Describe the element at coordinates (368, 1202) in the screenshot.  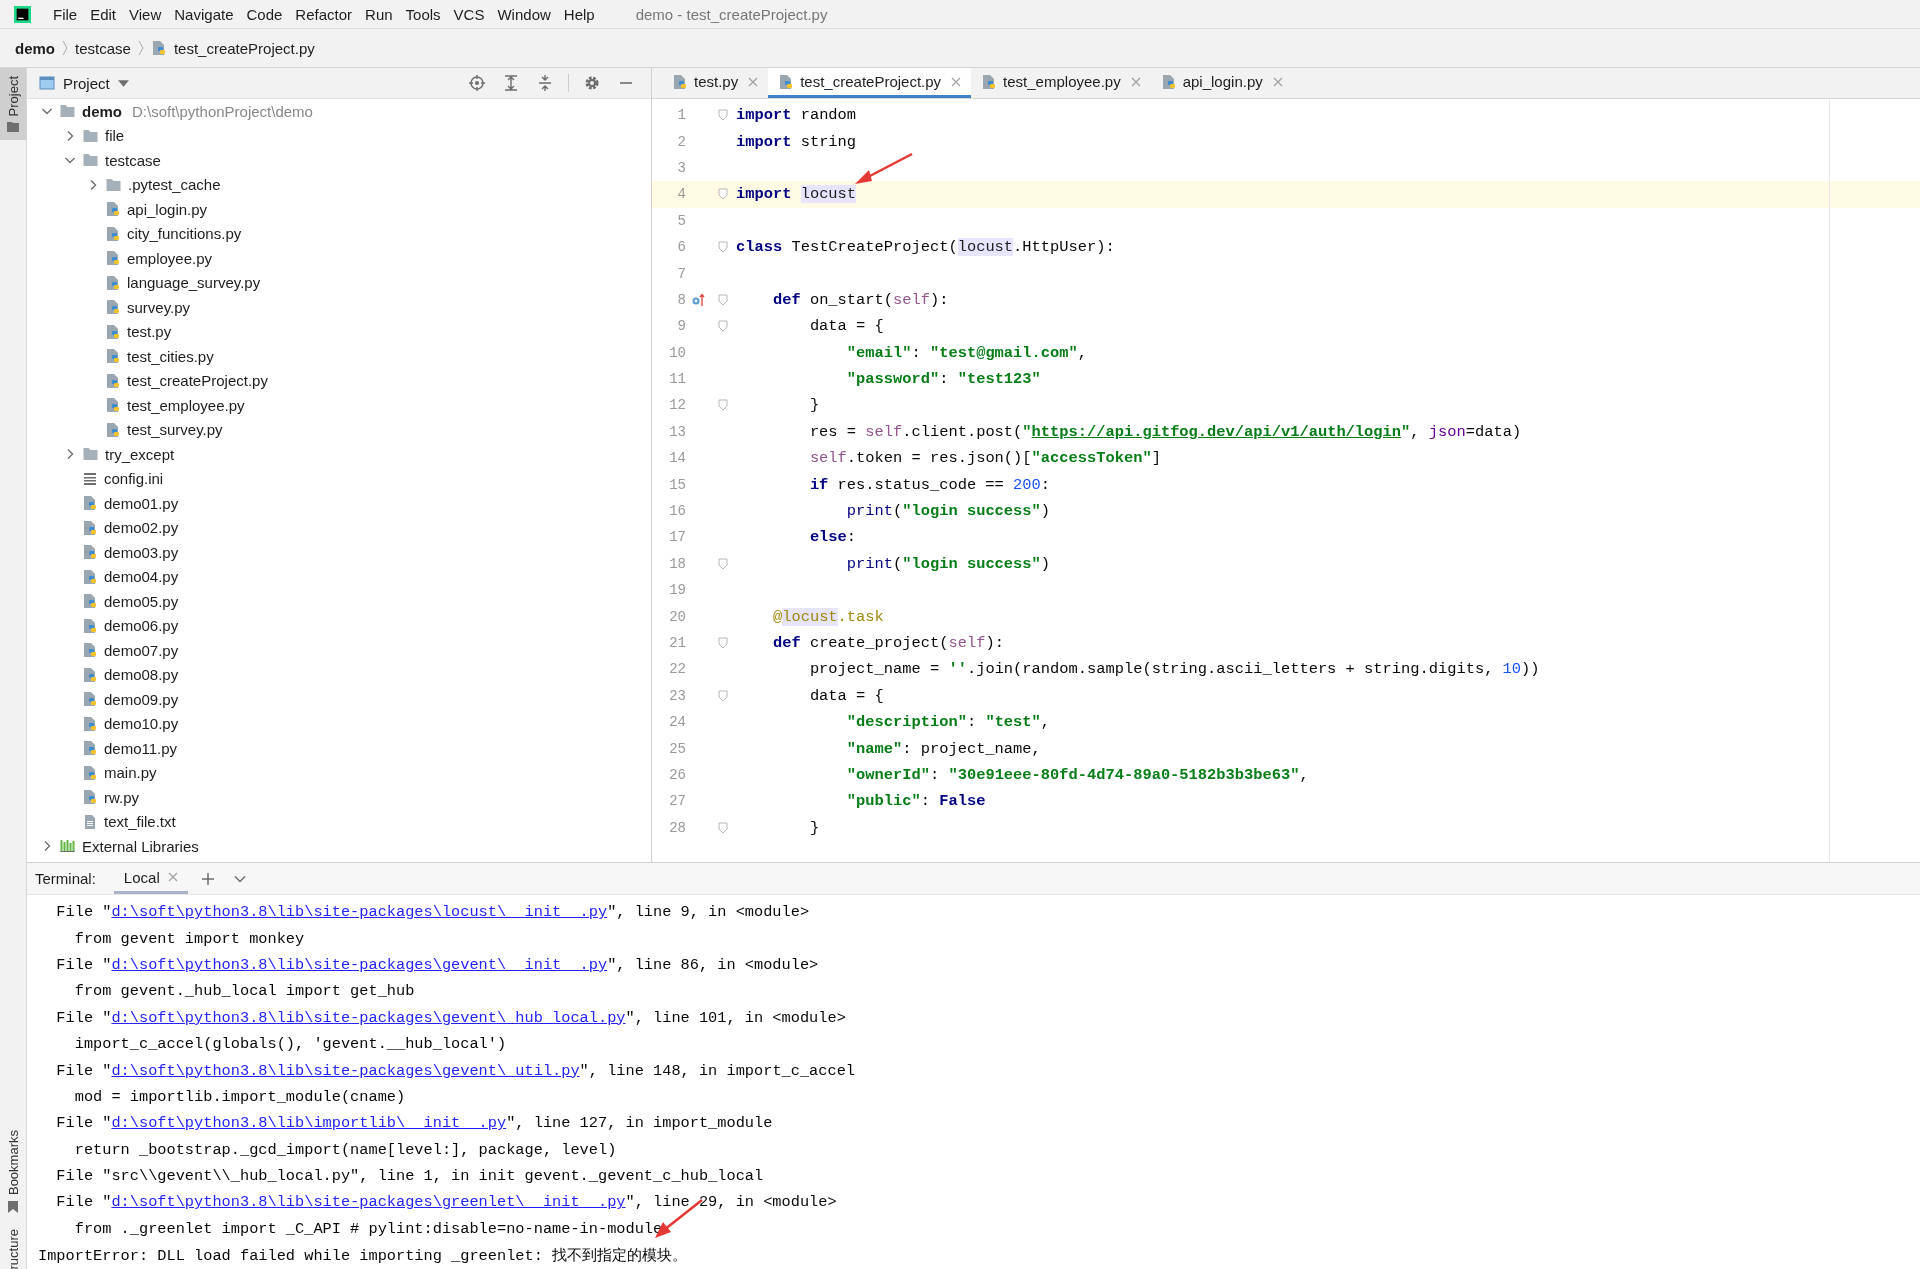
I see `file-link: d:\soft\python3.8\lib\site-packages\greenlet\__init__.py` at that location.